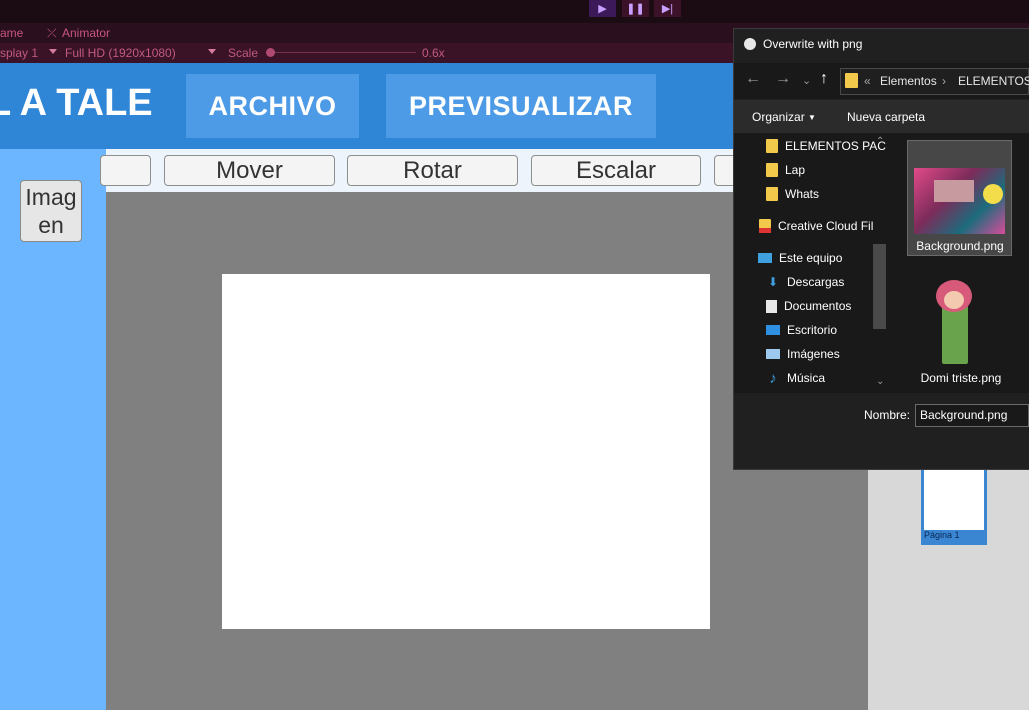 The image size is (1029, 710). Describe the element at coordinates (835, 146) in the screenshot. I see `tree-item-label: ELEMENTOS PAC` at that location.